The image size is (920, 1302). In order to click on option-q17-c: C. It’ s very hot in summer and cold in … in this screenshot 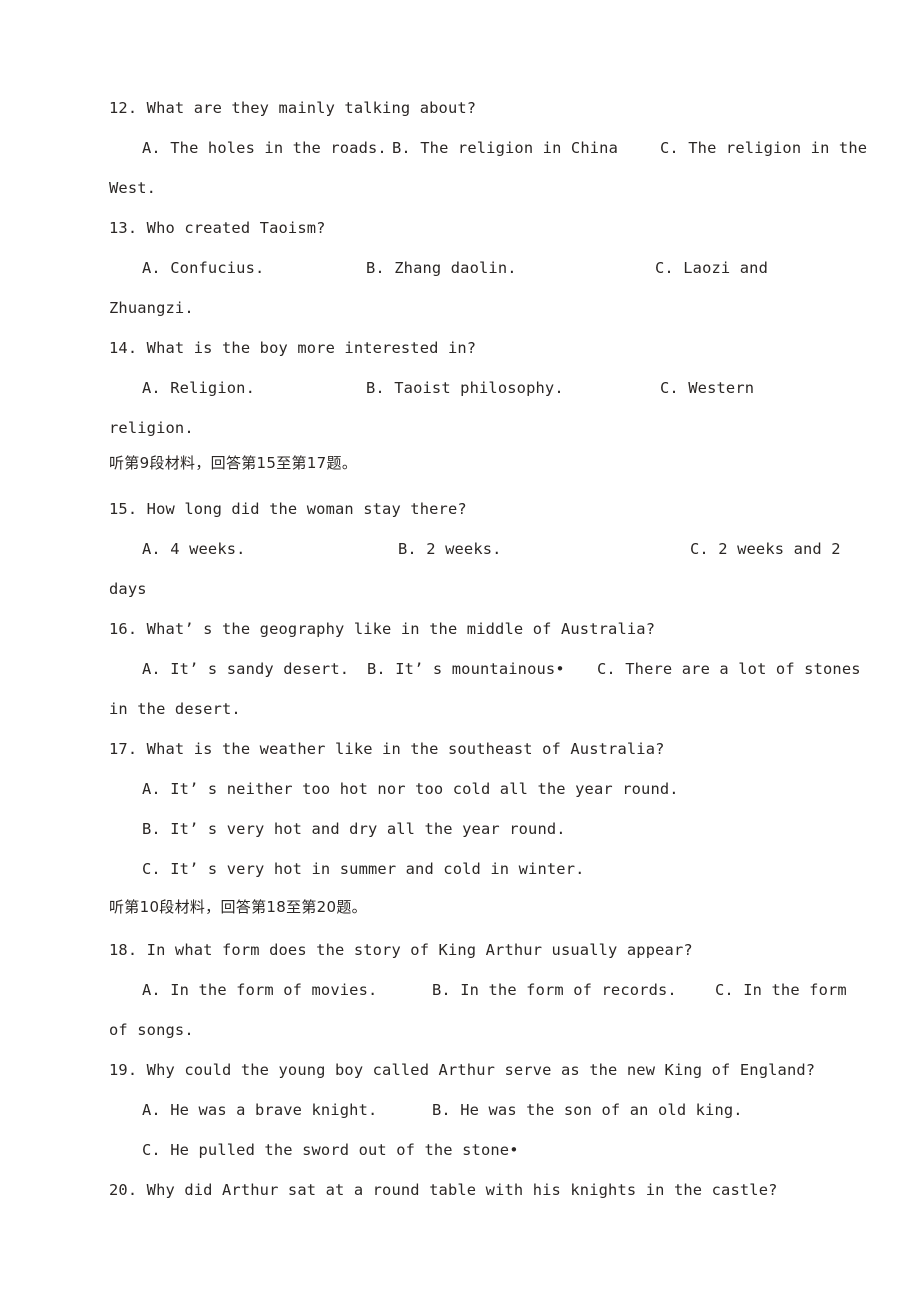, I will do `click(363, 869)`.